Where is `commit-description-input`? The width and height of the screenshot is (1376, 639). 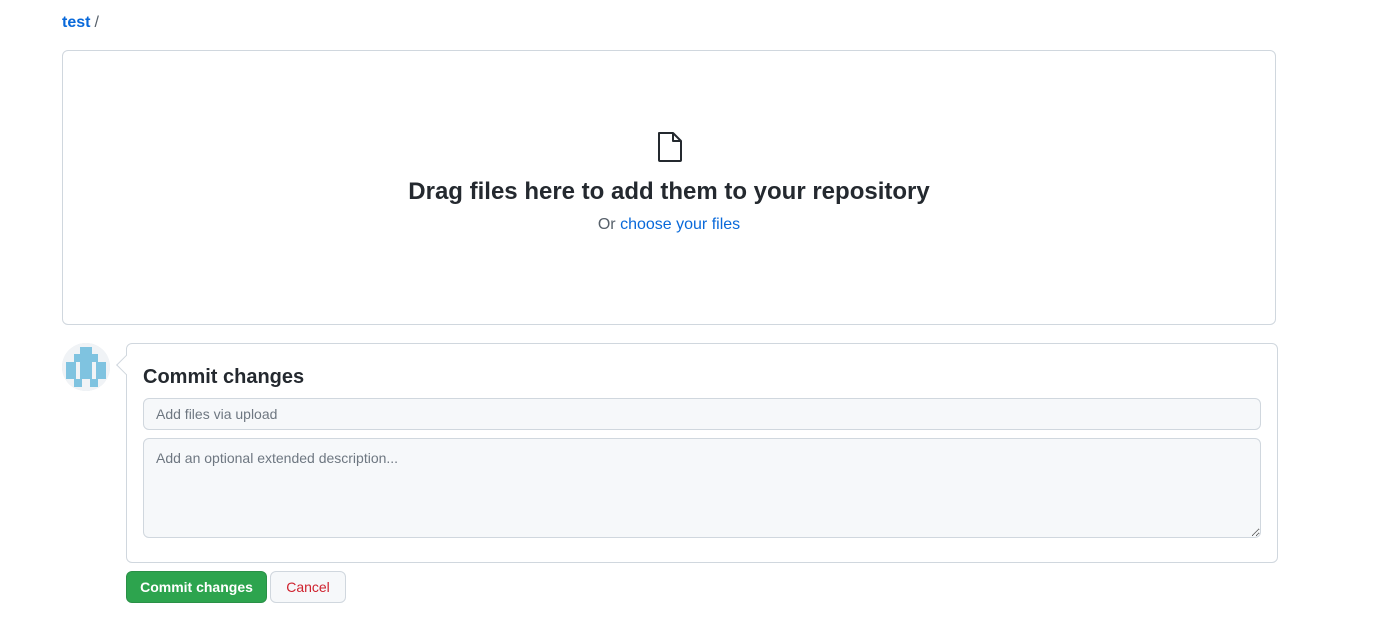 commit-description-input is located at coordinates (702, 488).